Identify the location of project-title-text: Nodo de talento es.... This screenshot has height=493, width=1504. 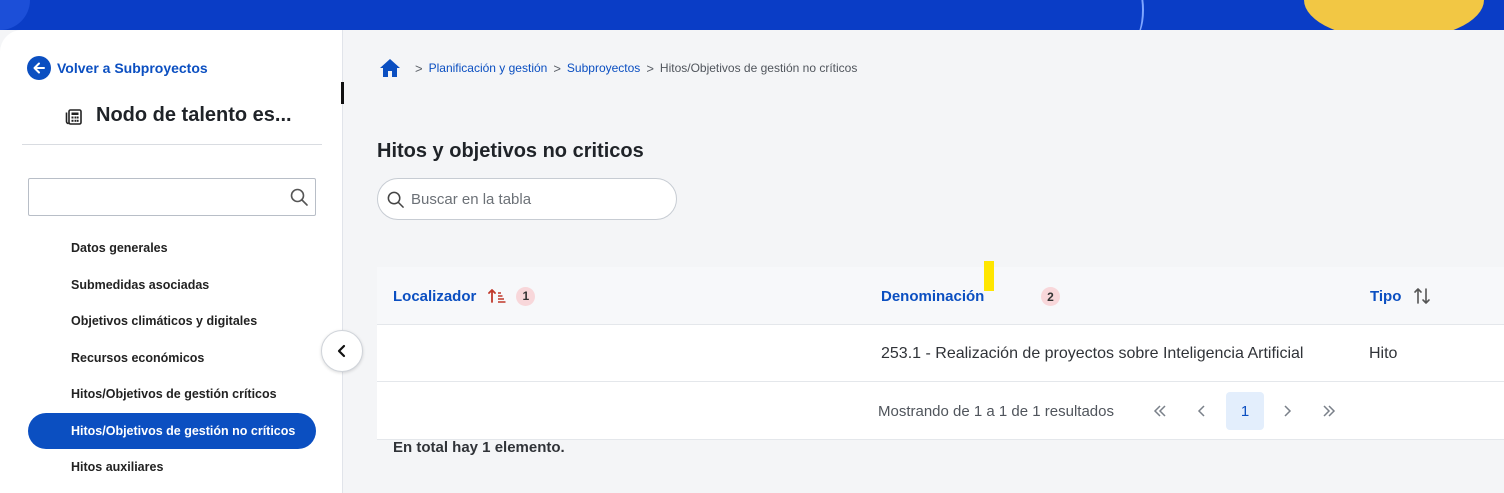
(194, 115).